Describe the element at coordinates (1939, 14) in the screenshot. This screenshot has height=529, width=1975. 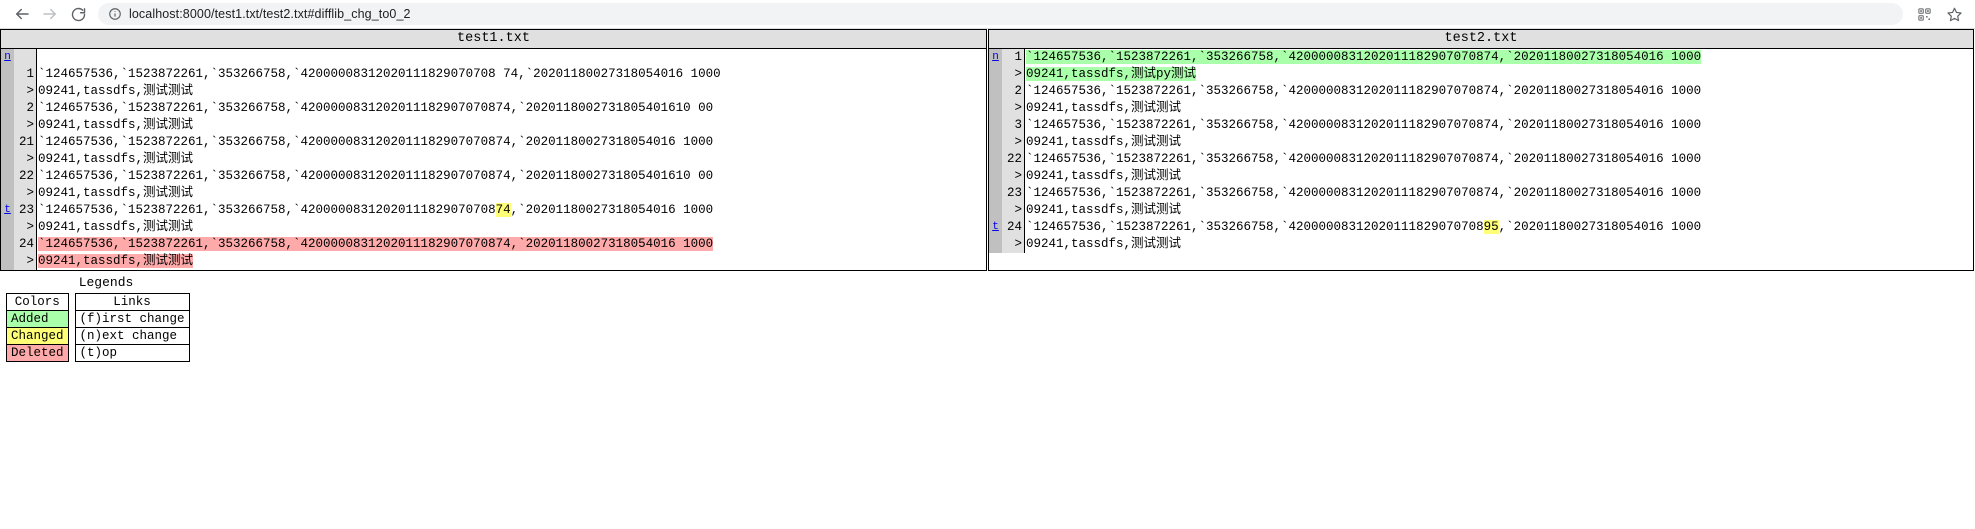
I see `toolbar-actions` at that location.